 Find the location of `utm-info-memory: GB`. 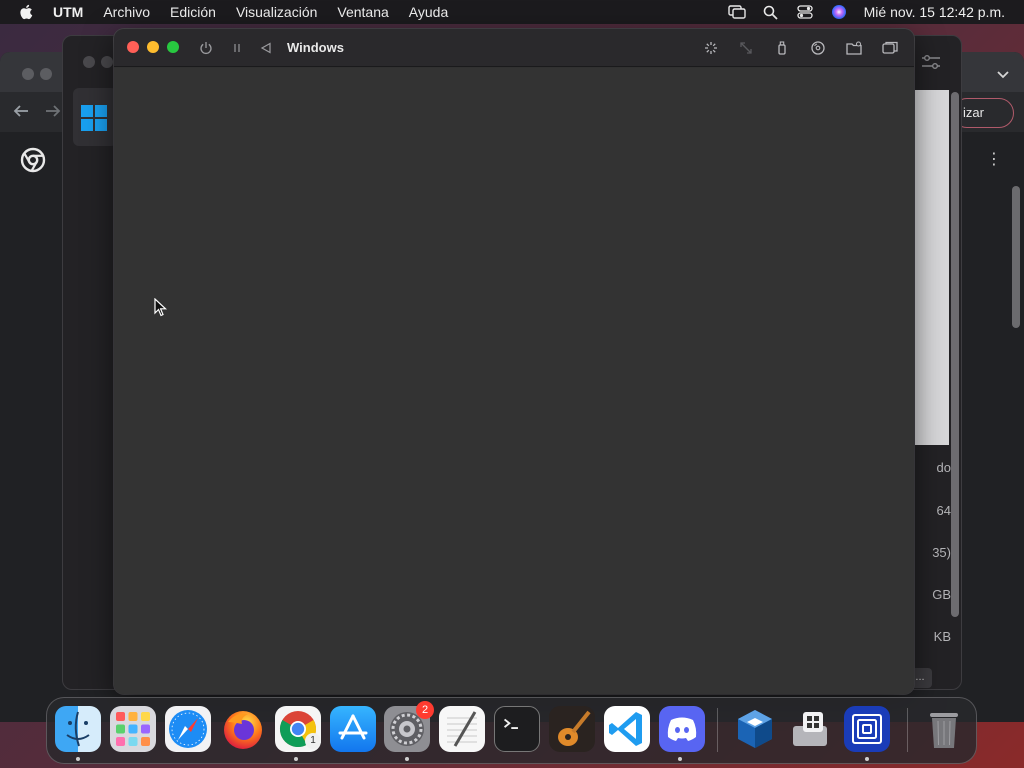

utm-info-memory: GB is located at coordinates (941, 594).